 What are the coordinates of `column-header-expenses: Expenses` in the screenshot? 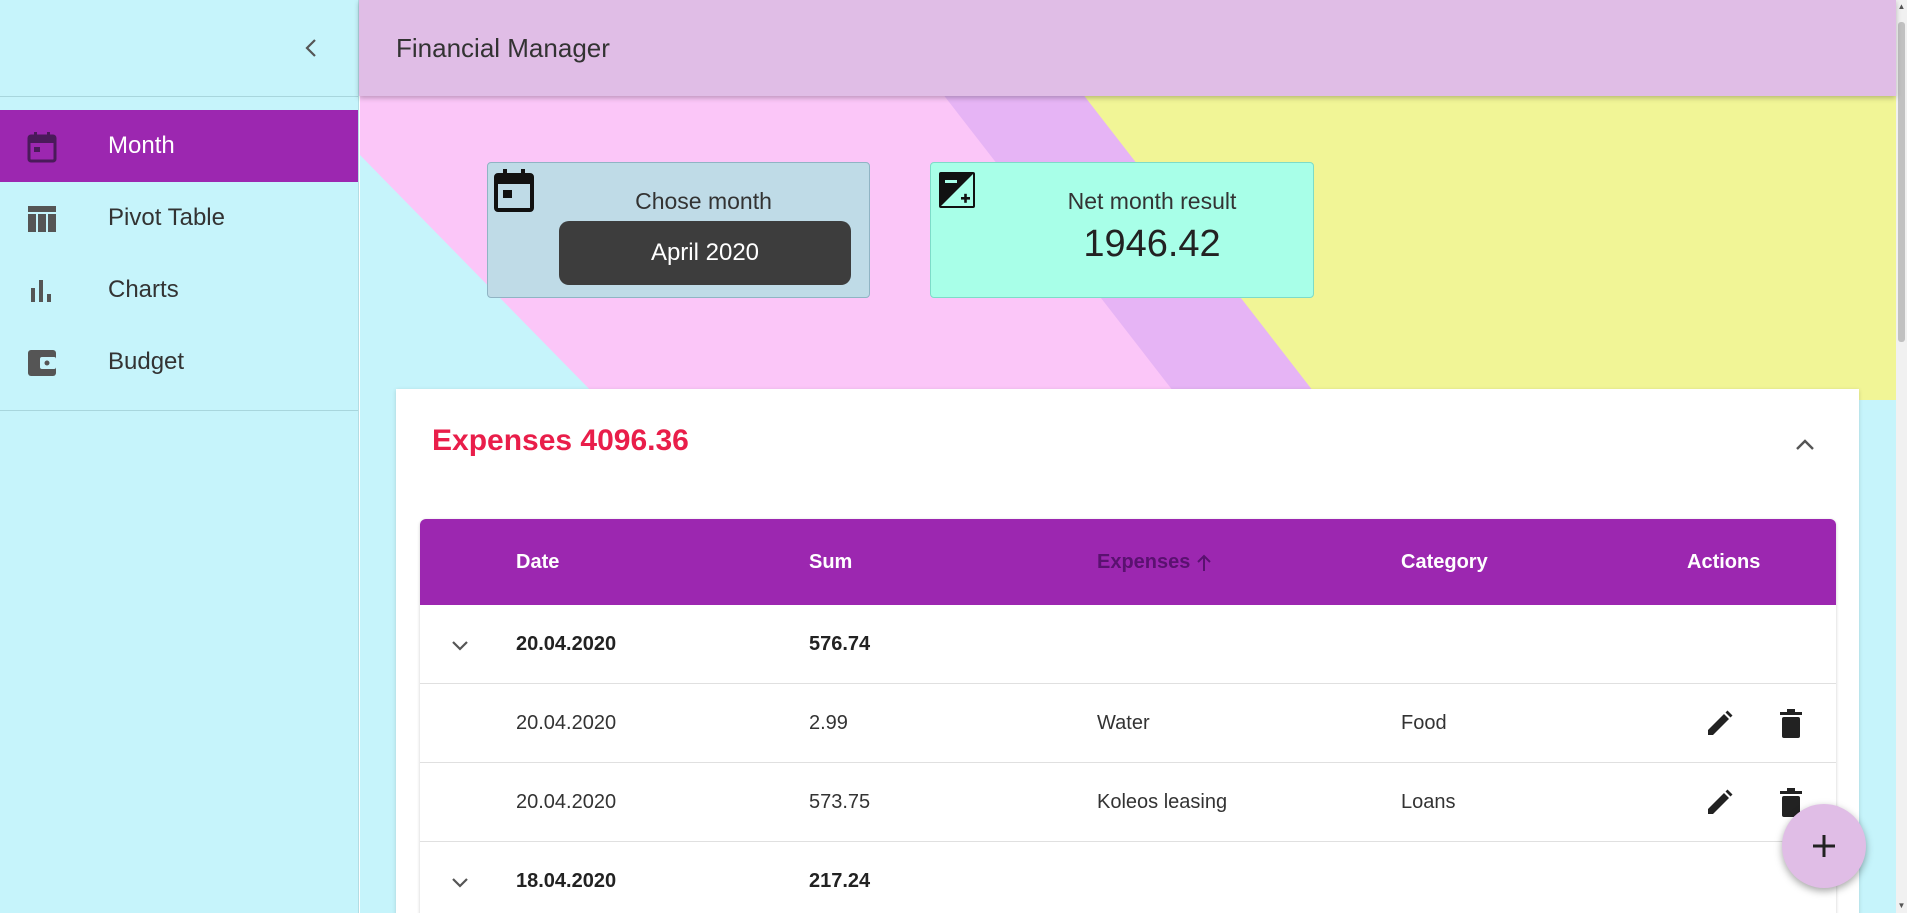 It's located at (1154, 562).